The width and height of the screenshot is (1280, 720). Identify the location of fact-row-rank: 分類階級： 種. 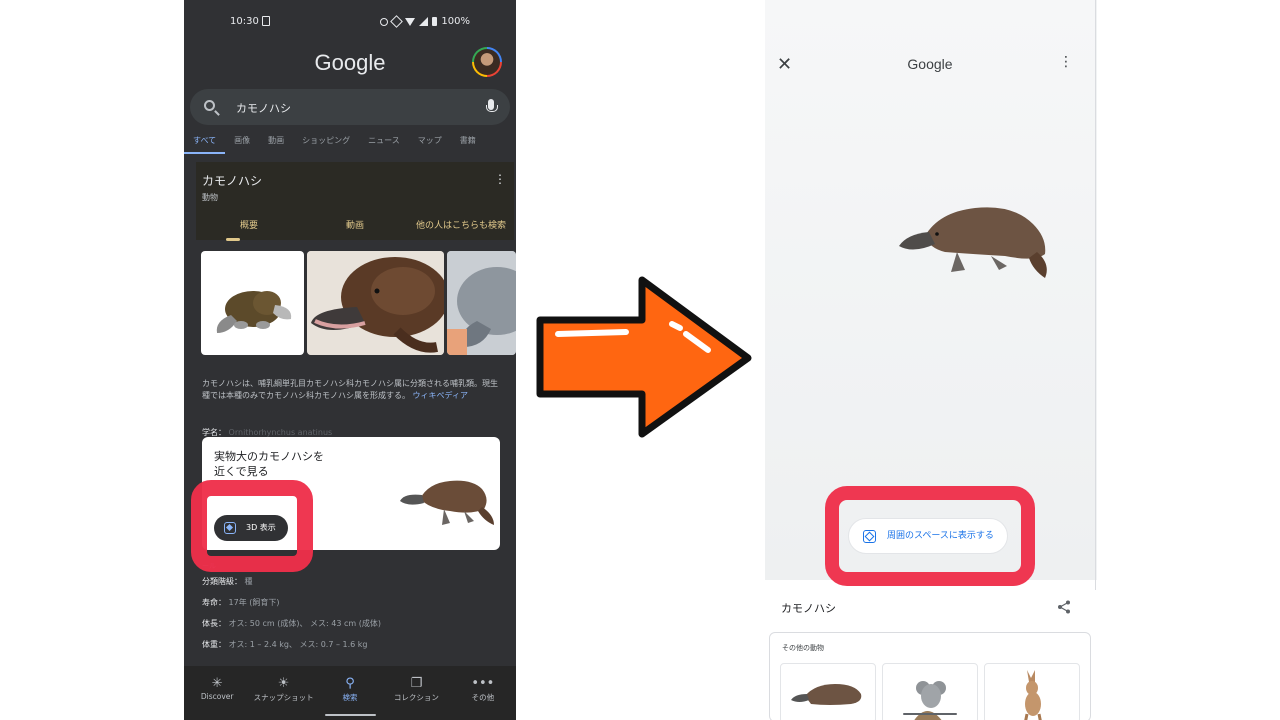
(291, 586).